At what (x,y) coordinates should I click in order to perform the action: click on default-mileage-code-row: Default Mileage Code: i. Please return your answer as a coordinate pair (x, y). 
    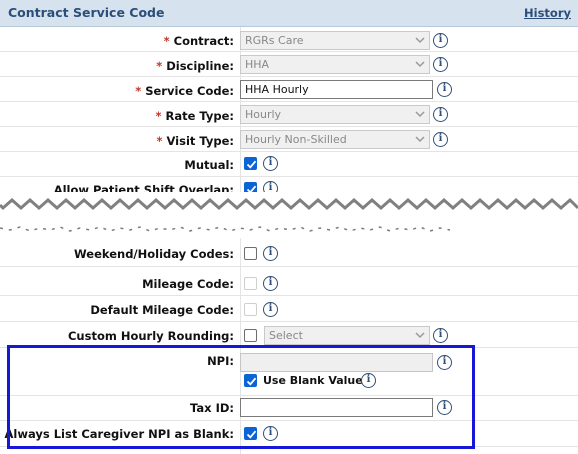
    Looking at the image, I should click on (289, 309).